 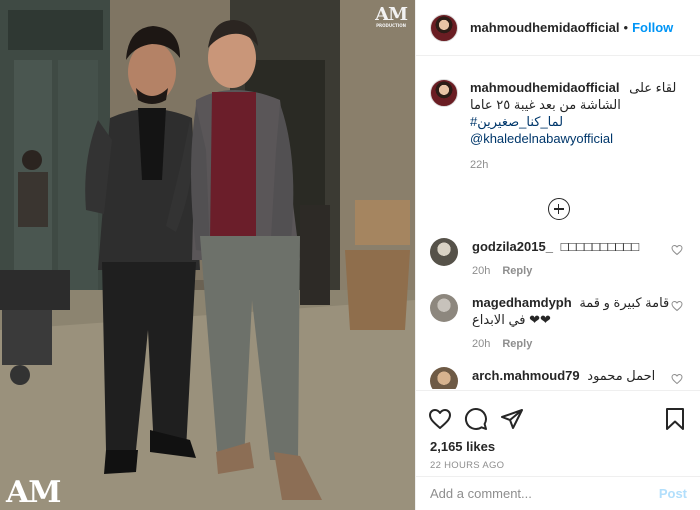 I want to click on caption-time: 22h, so click(x=575, y=165).